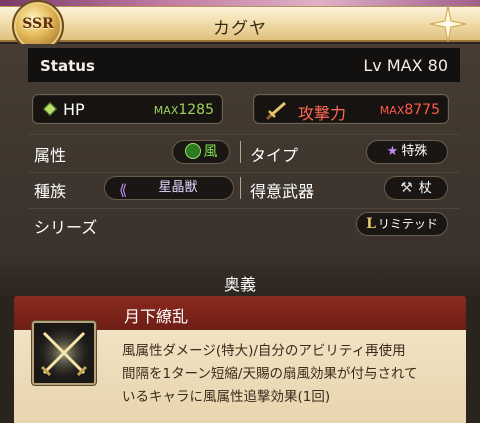 The width and height of the screenshot is (480, 423). I want to click on weapon-label: 得意武器, so click(282, 191).